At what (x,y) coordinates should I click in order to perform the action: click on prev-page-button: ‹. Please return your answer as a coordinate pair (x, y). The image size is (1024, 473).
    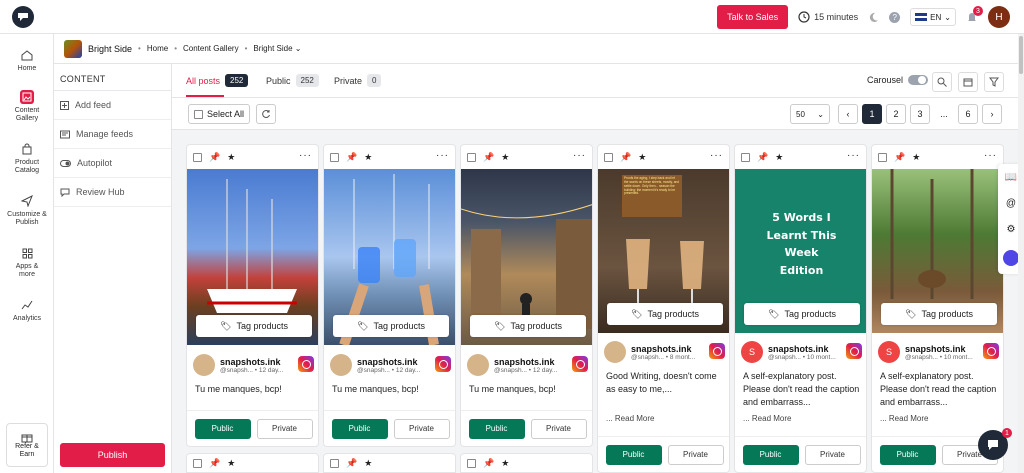
    Looking at the image, I should click on (848, 114).